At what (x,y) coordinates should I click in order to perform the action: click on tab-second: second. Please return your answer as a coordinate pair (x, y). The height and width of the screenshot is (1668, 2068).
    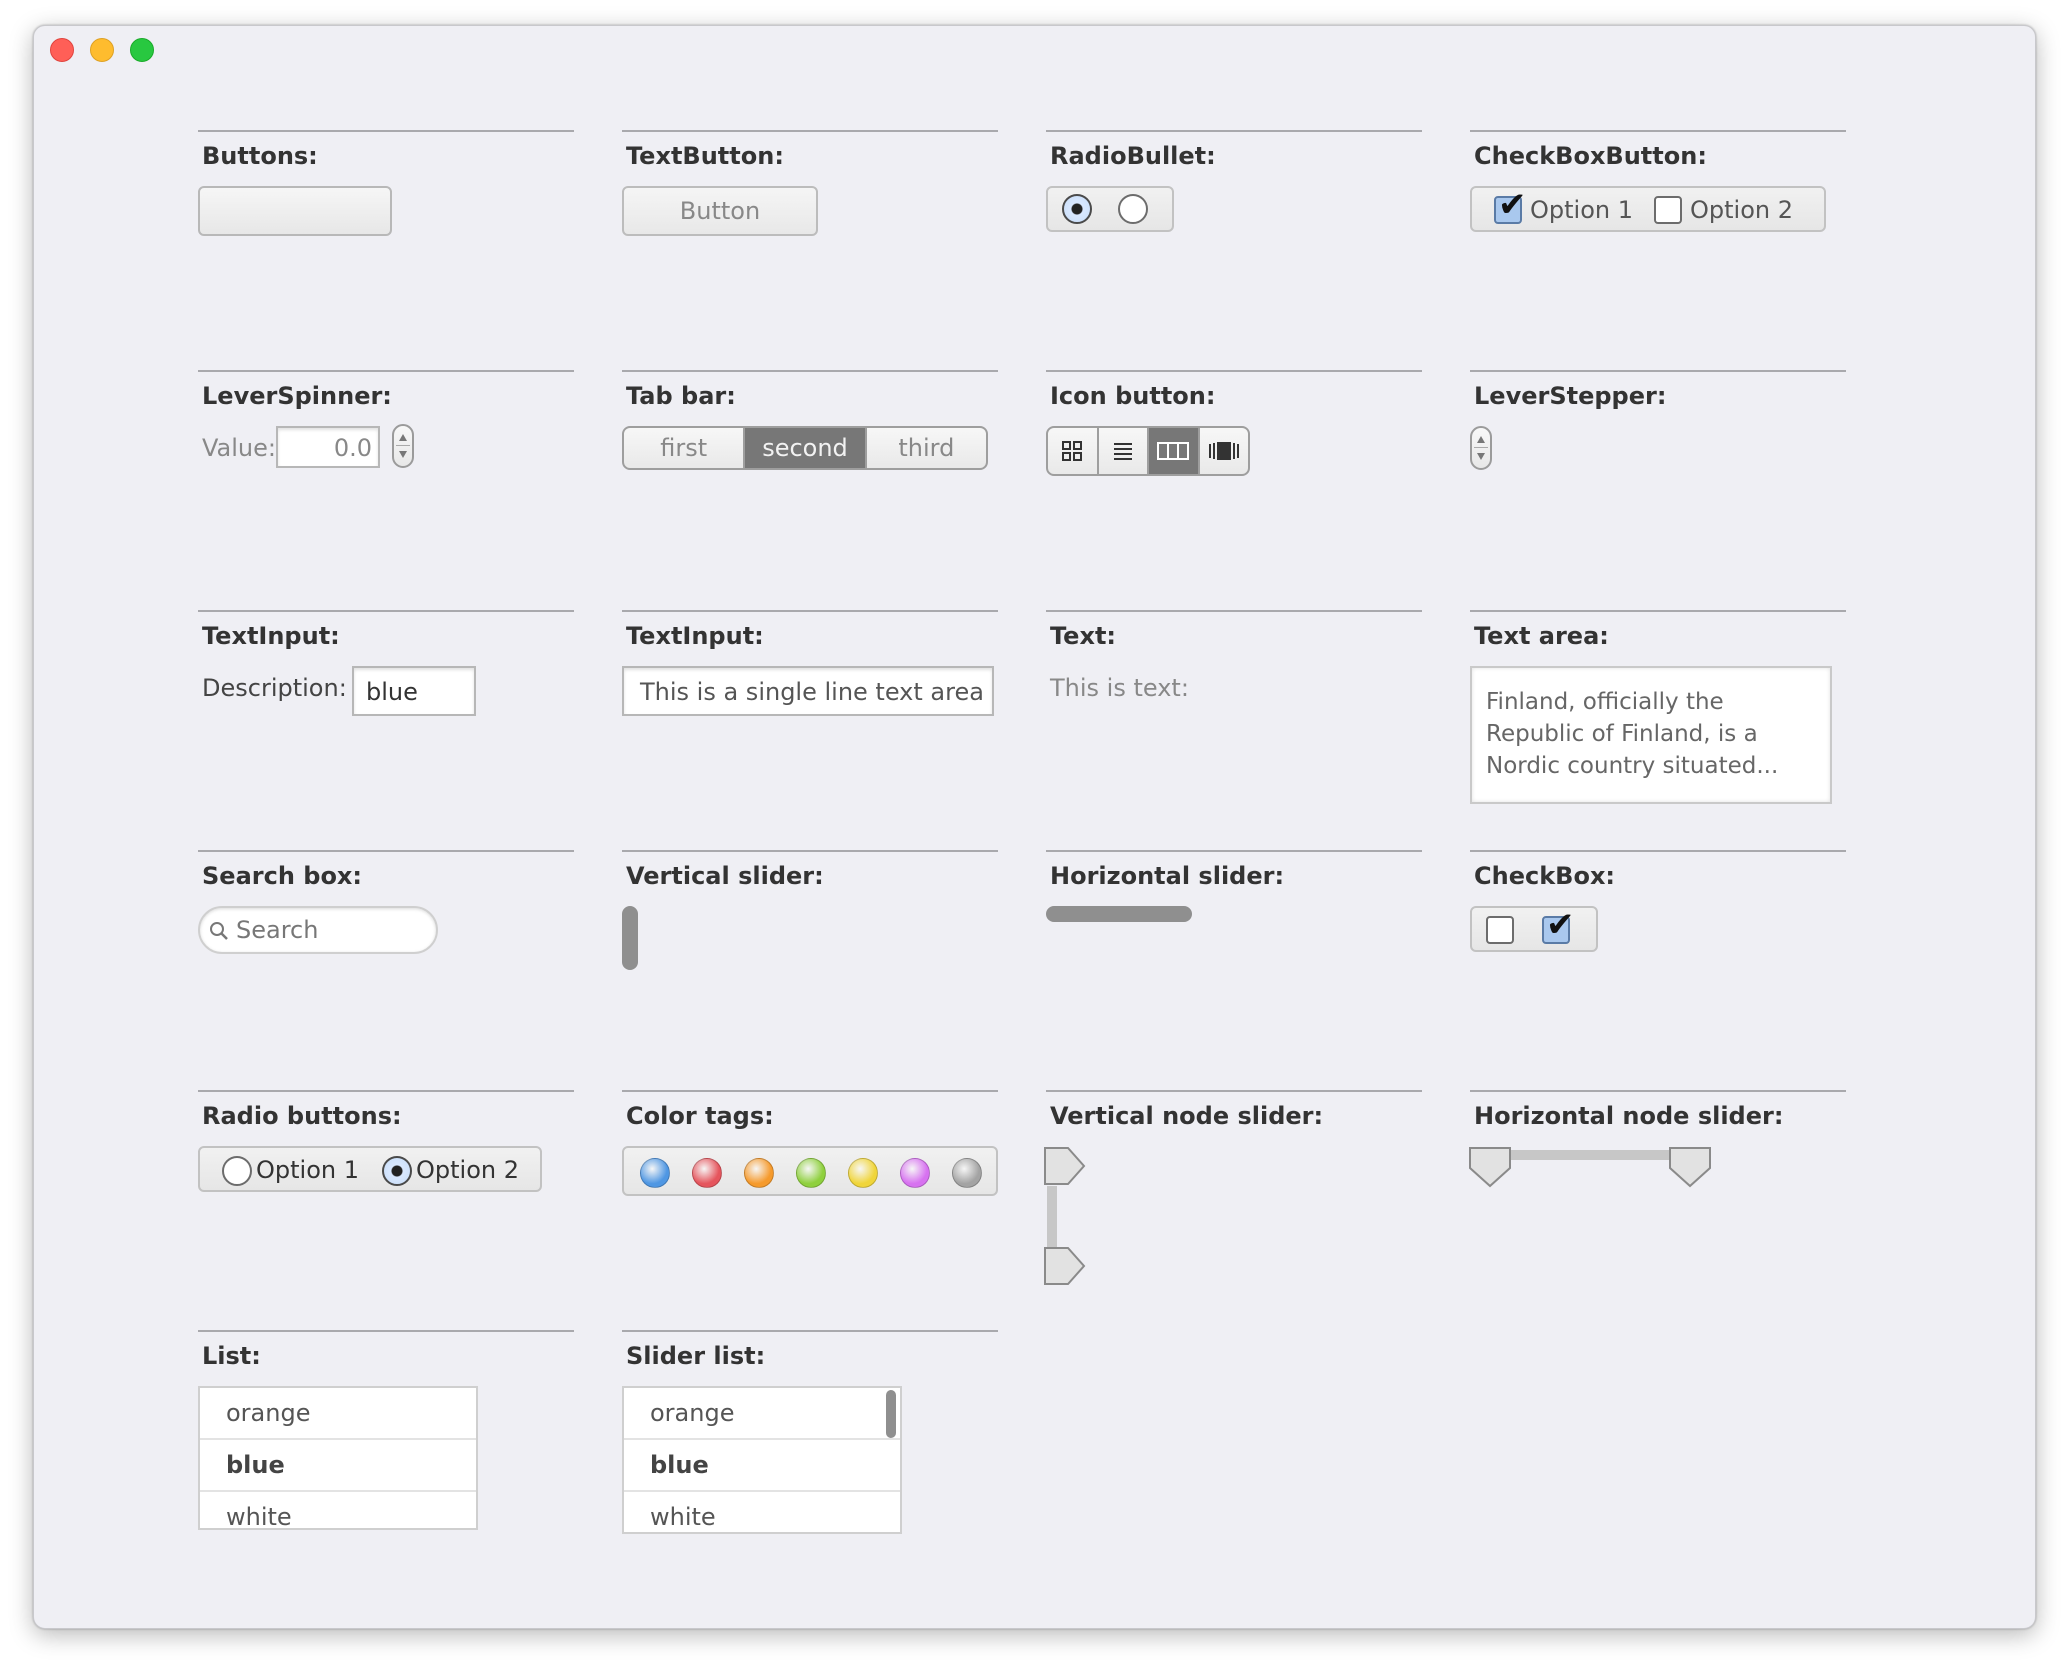
    Looking at the image, I should click on (806, 448).